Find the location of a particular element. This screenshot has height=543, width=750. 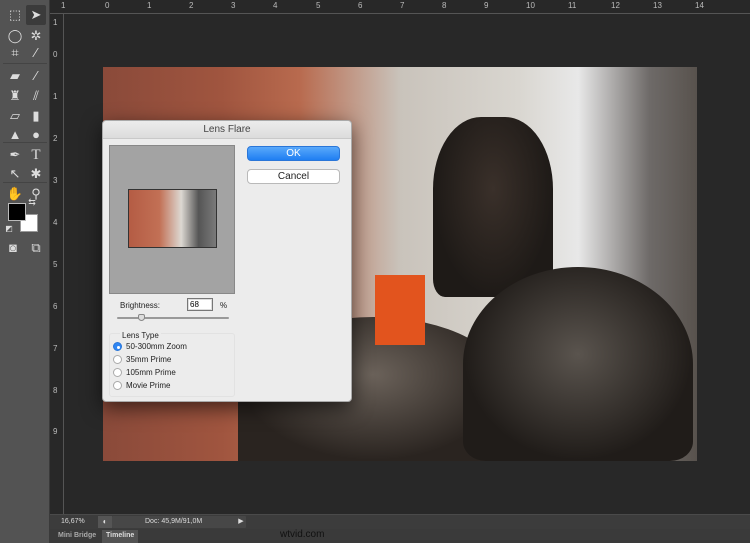

ruler-label: 10 is located at coordinates (530, 5).